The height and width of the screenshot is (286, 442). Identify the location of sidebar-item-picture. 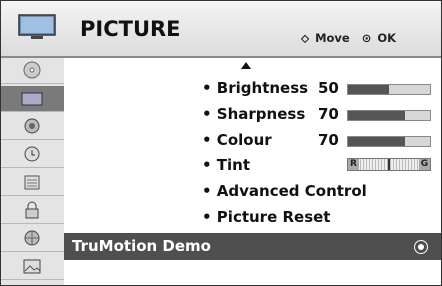
(32, 99).